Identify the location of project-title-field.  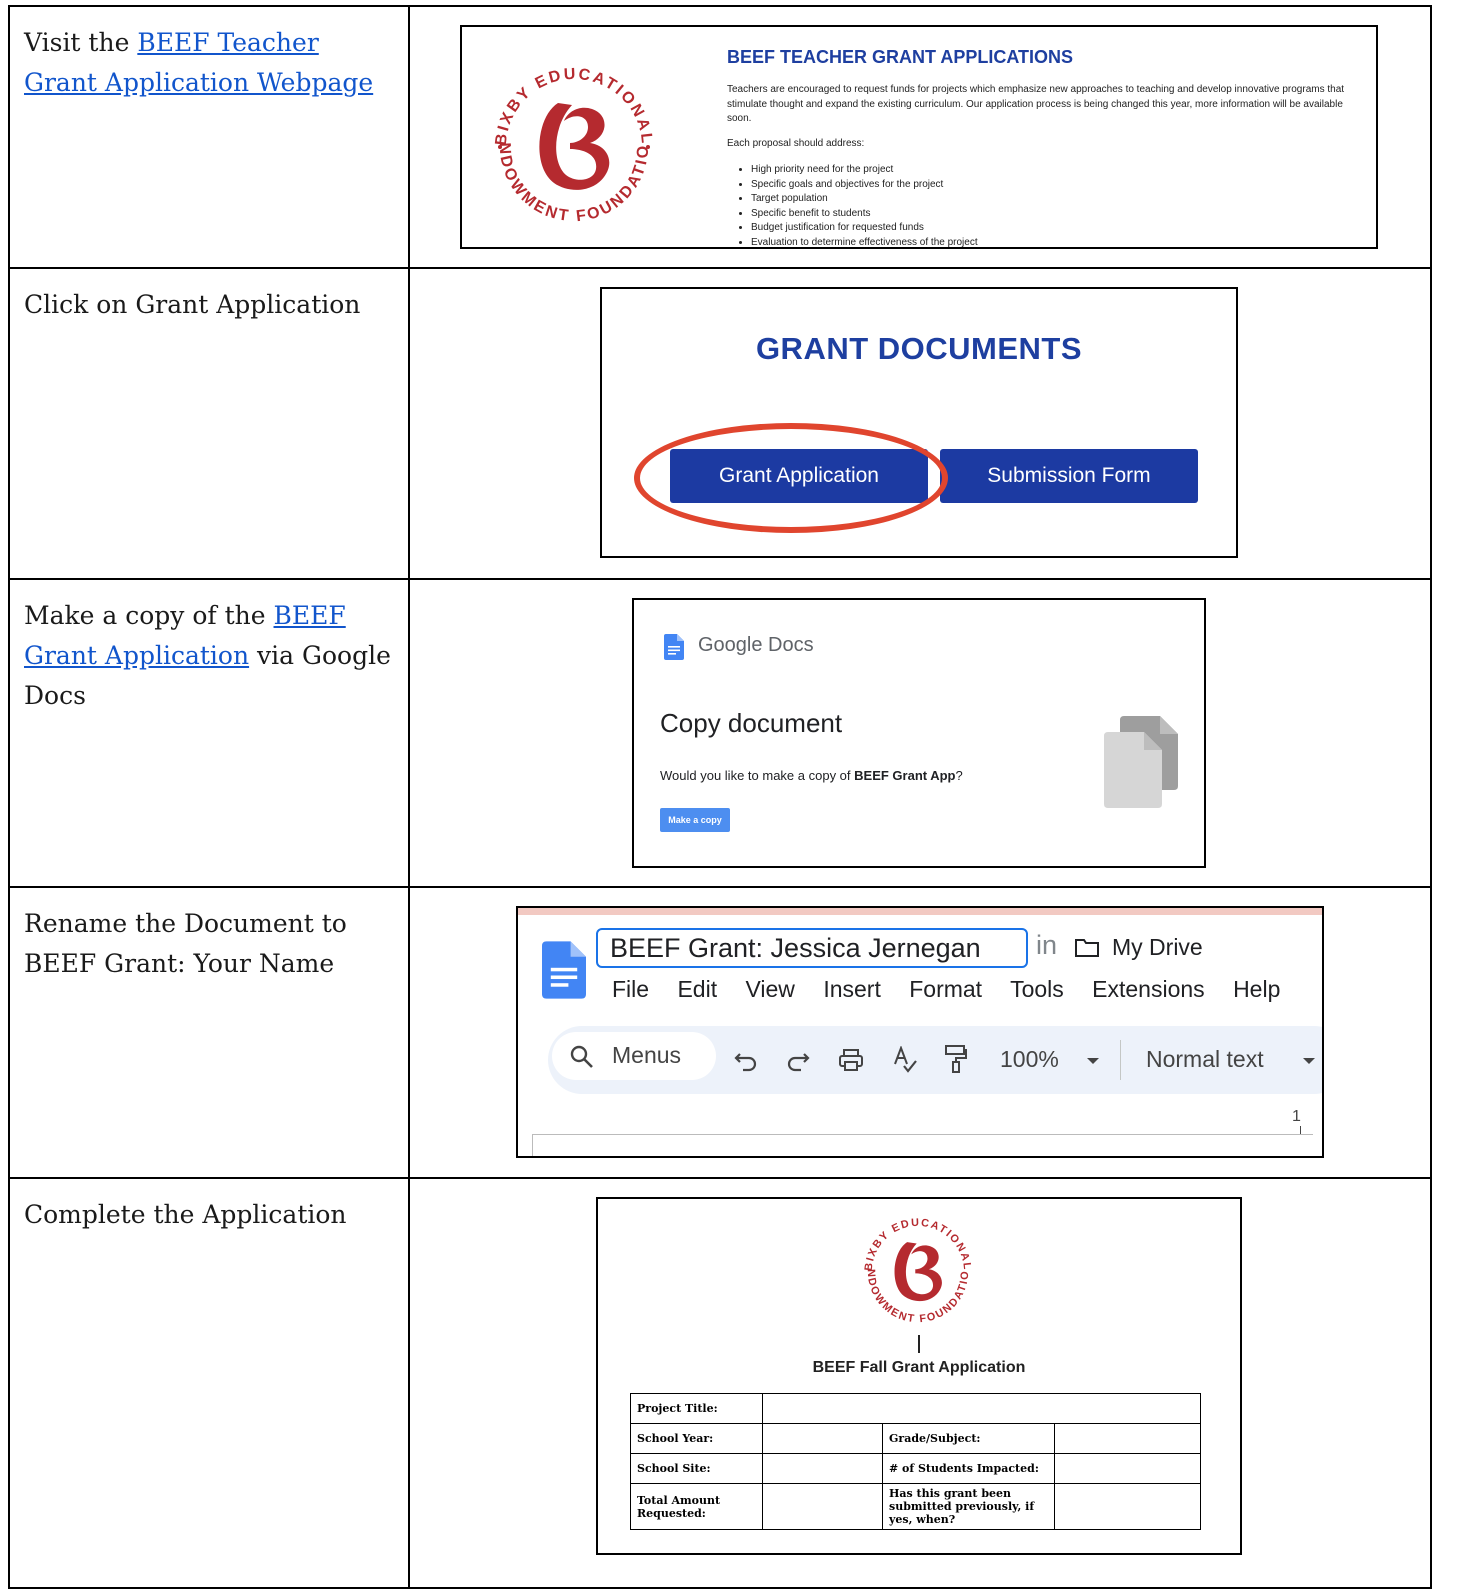
(981, 1408).